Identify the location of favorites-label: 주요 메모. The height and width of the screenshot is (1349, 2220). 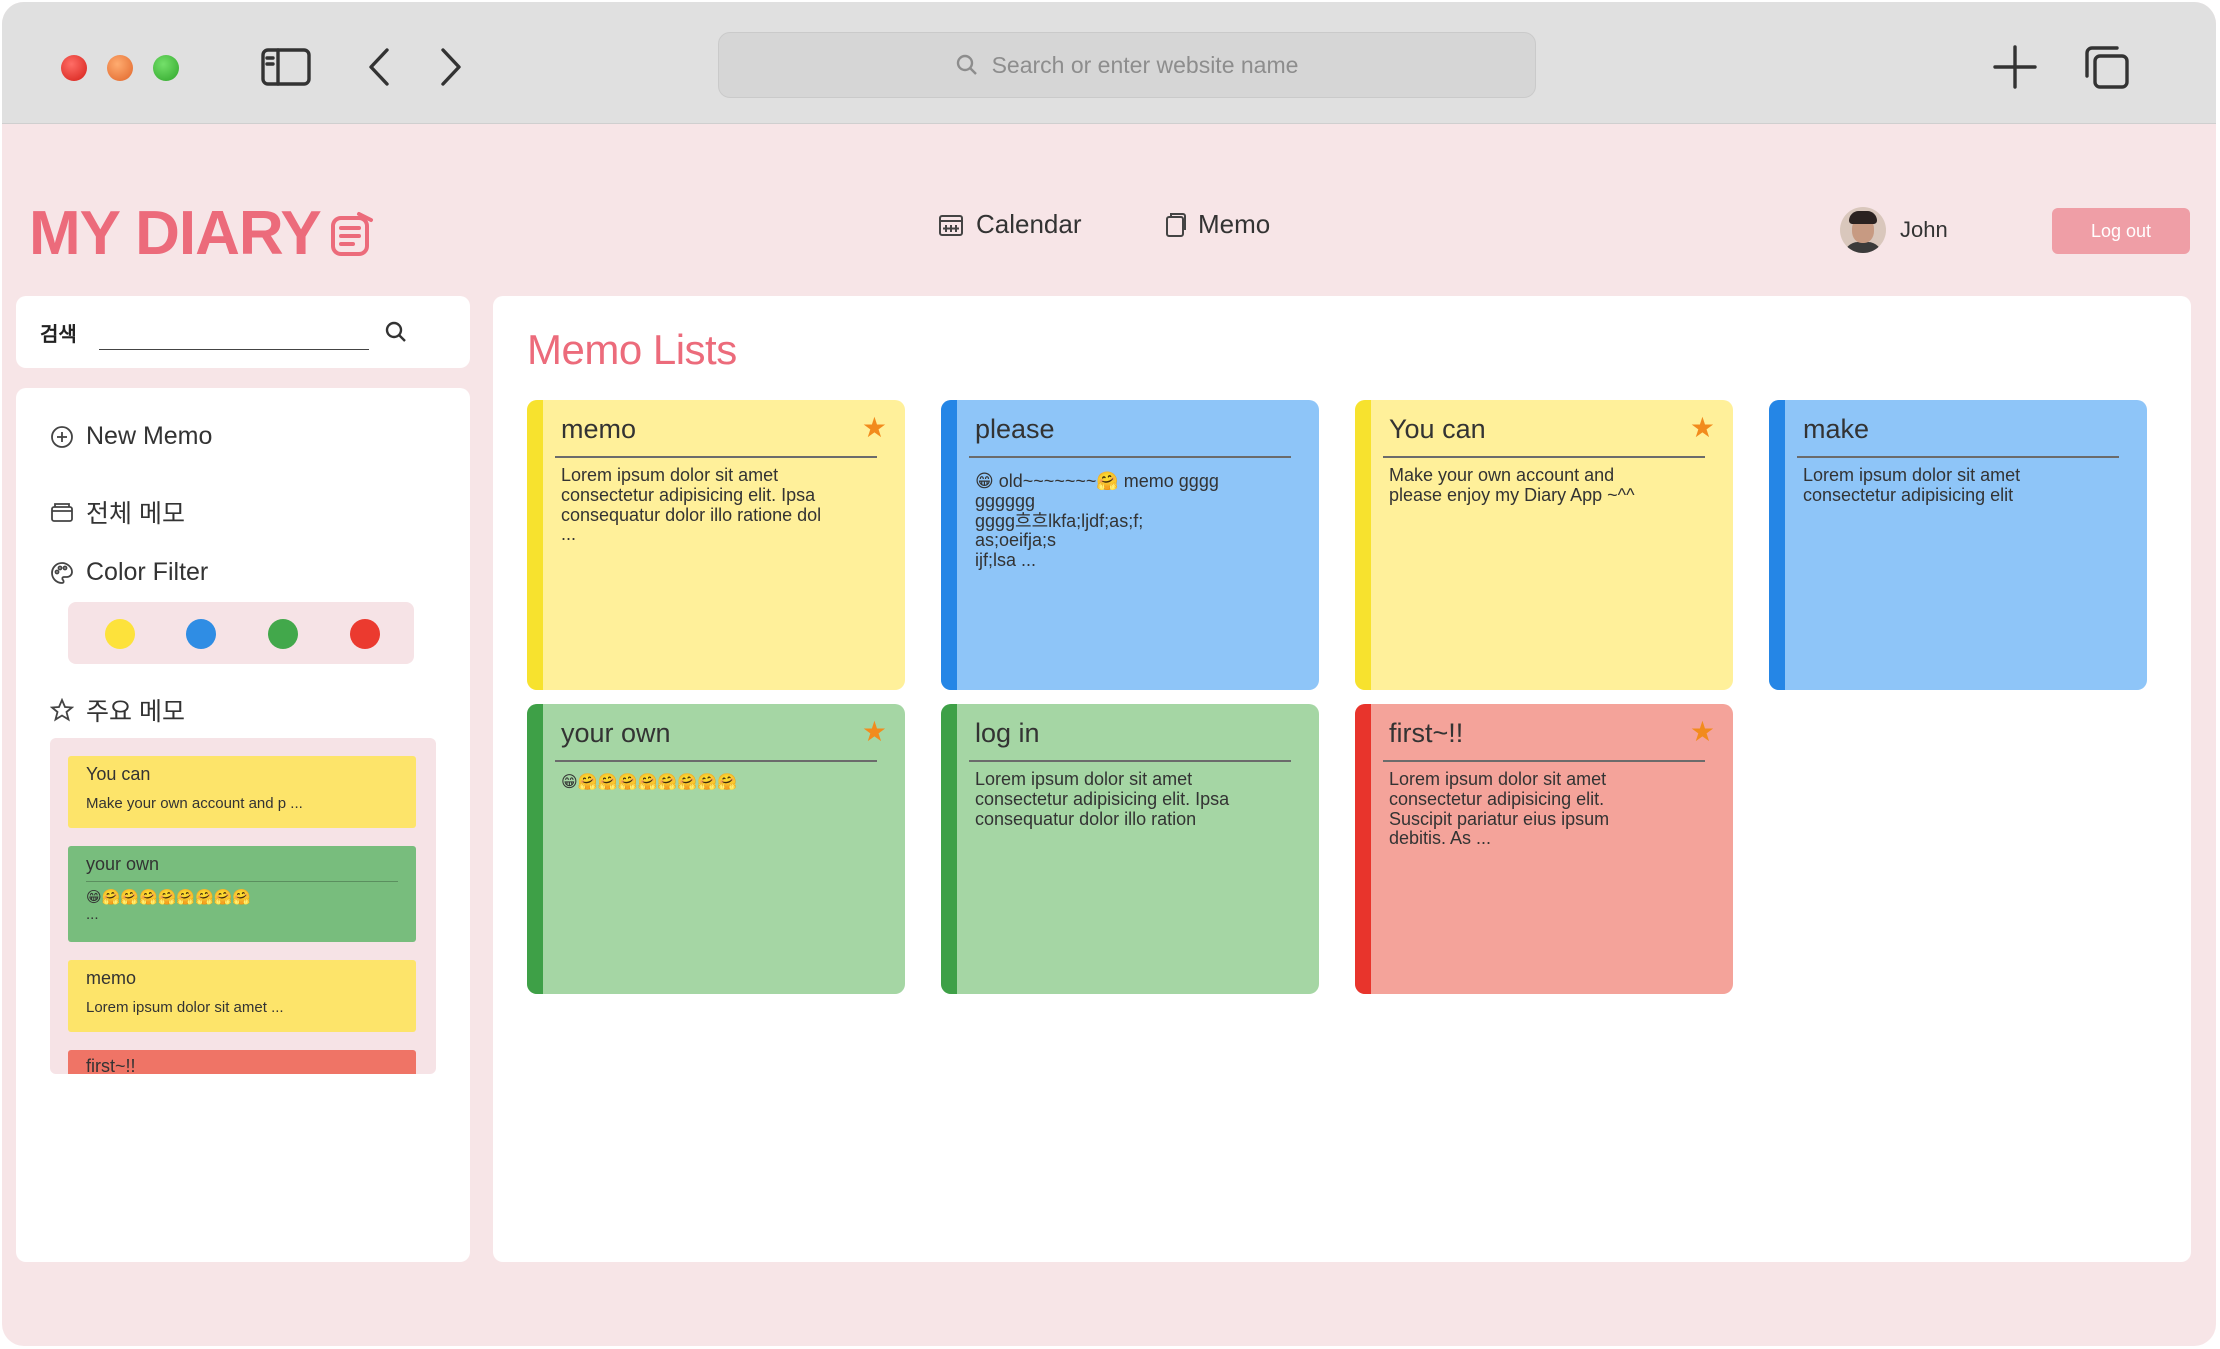
(135, 712).